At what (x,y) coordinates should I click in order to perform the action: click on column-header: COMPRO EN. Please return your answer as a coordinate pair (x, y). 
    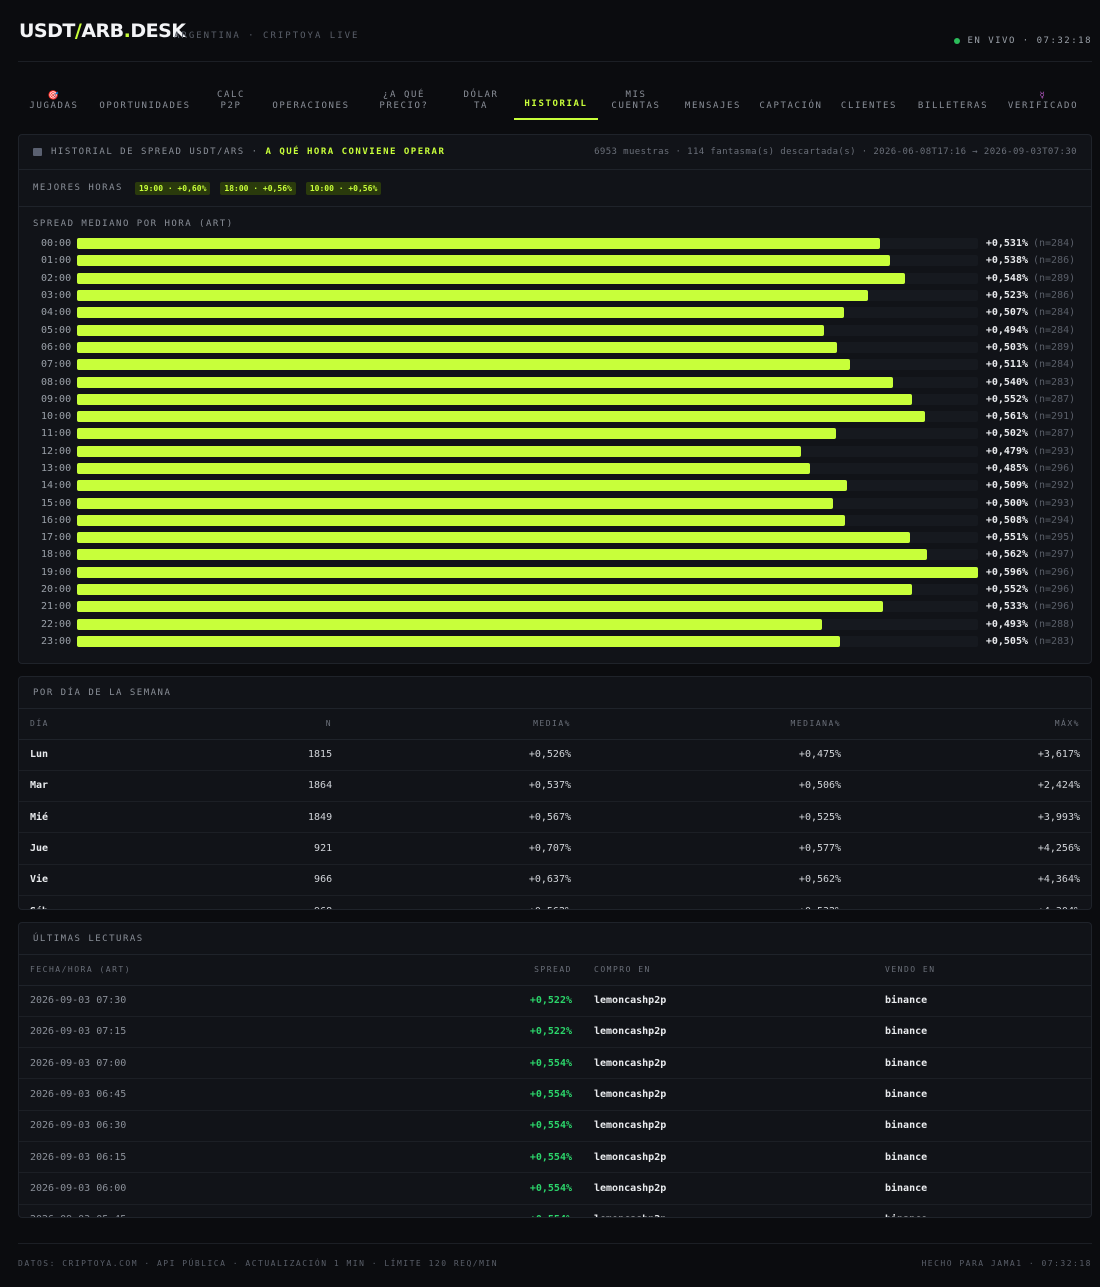
    Looking at the image, I should click on (728, 970).